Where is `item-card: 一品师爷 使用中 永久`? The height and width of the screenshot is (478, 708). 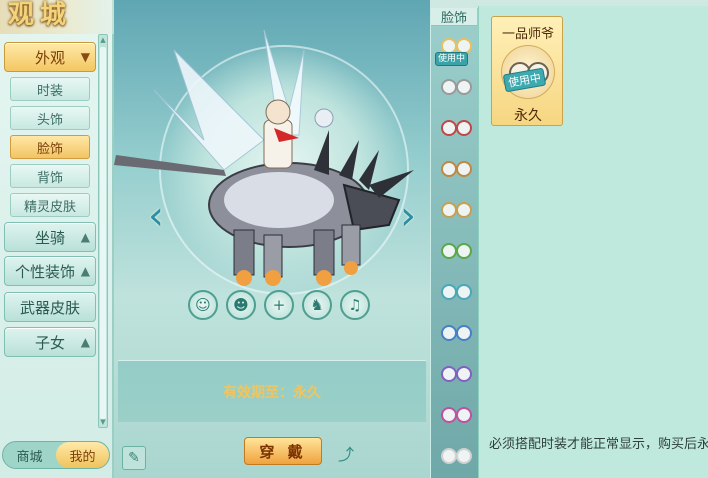
item-card: 一品师爷 使用中 永久 is located at coordinates (527, 71).